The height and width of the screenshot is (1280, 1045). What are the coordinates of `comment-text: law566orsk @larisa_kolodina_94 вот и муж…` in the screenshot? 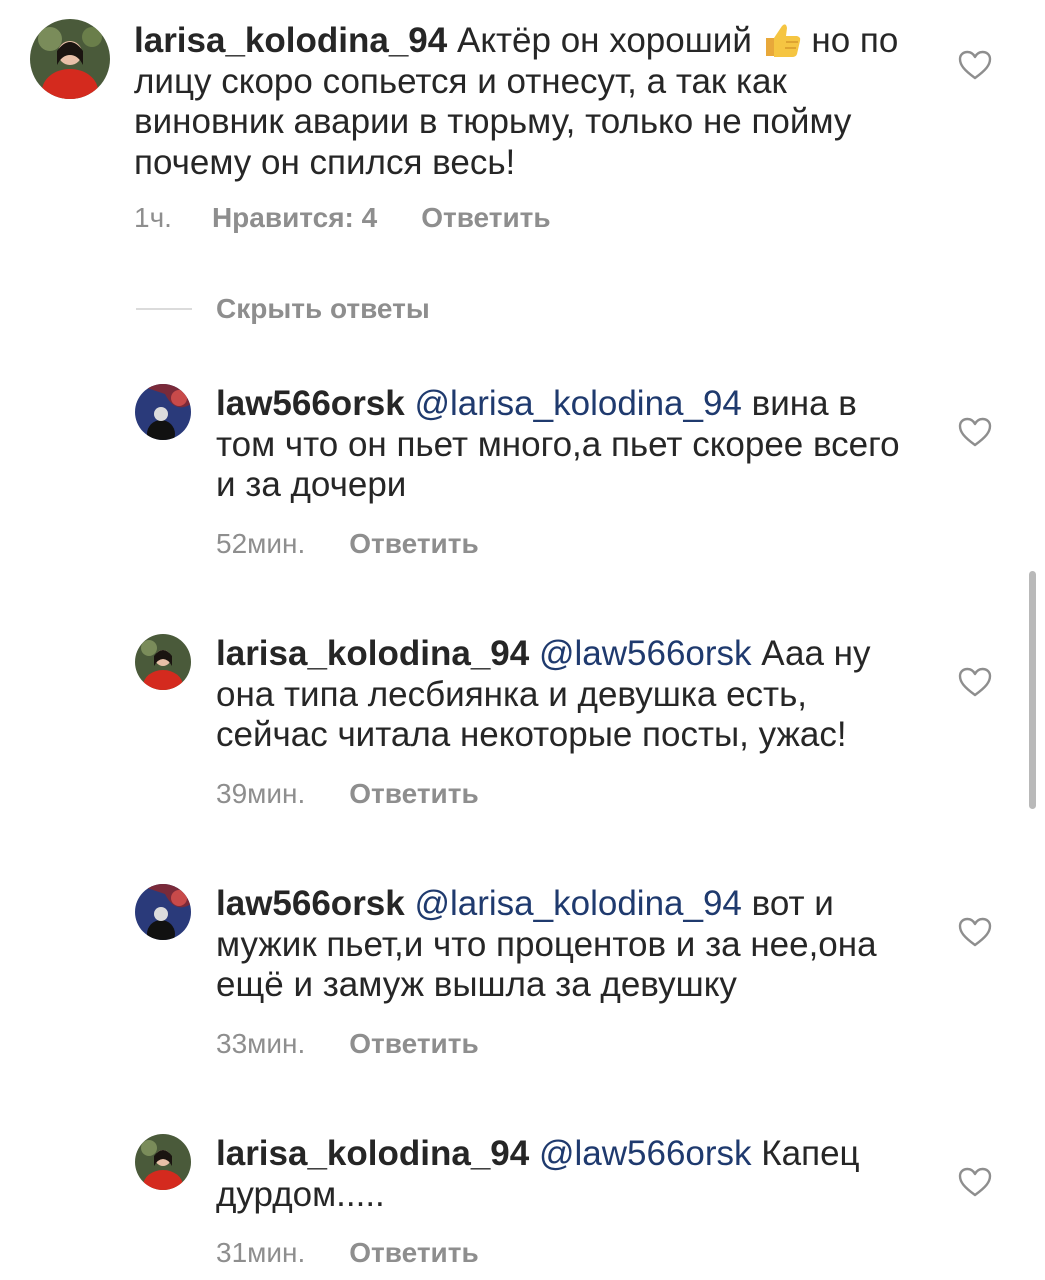 It's located at (566, 945).